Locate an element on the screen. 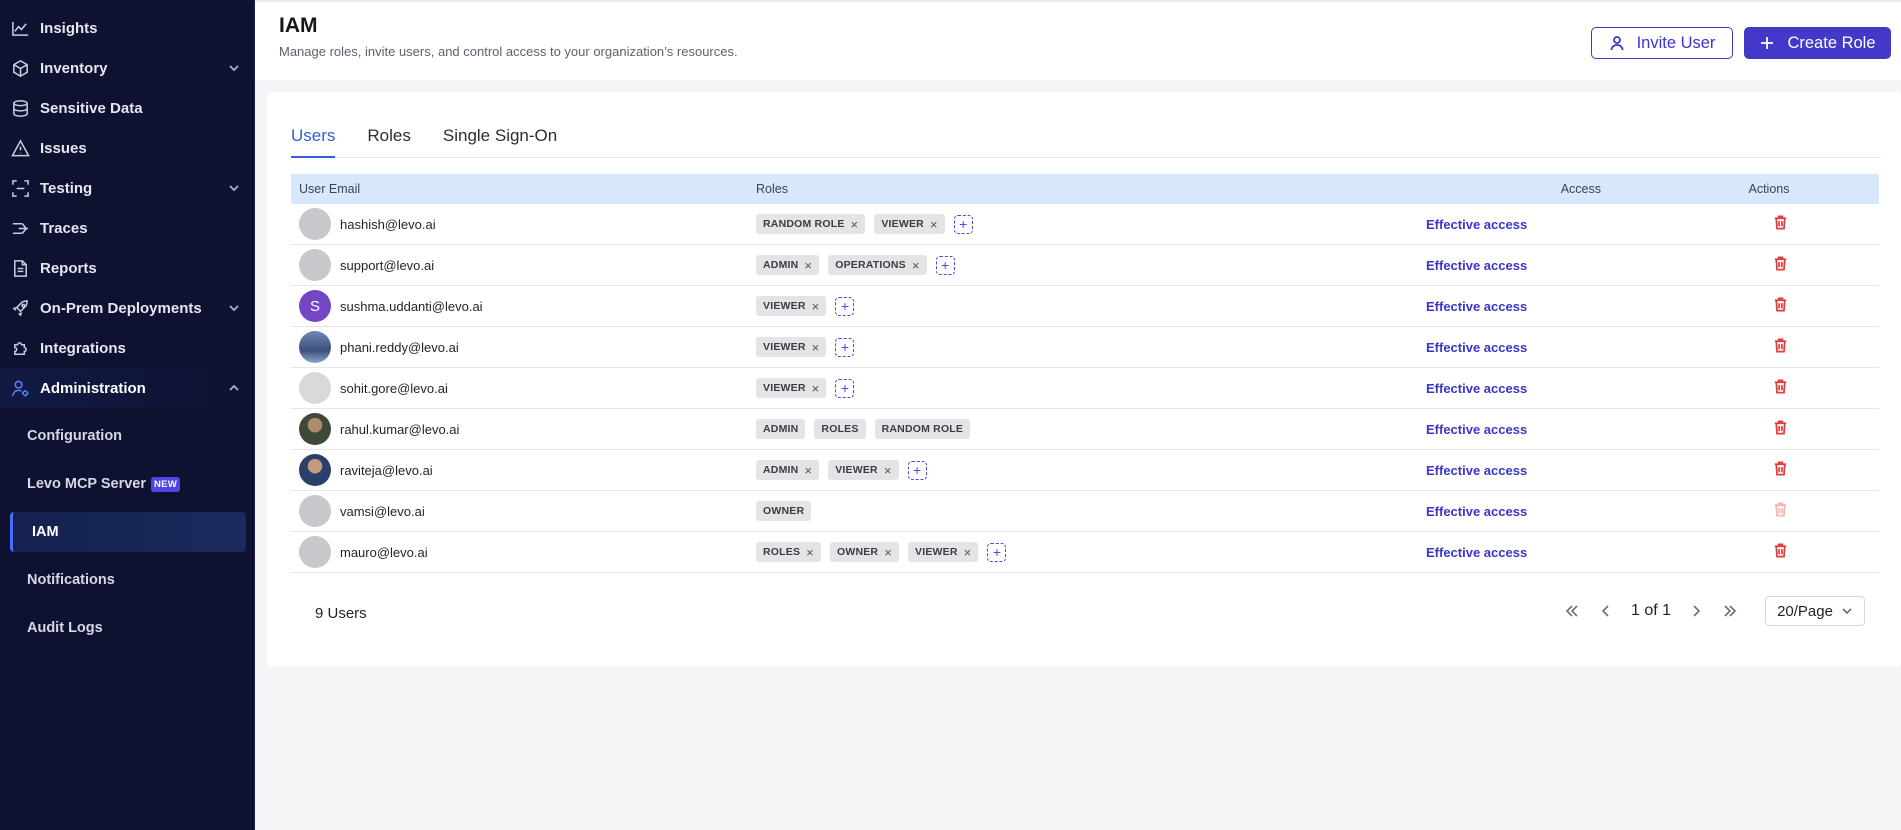 The image size is (1901, 830). sidebar-subitem-audit-logs: Audit Logs is located at coordinates (127, 628).